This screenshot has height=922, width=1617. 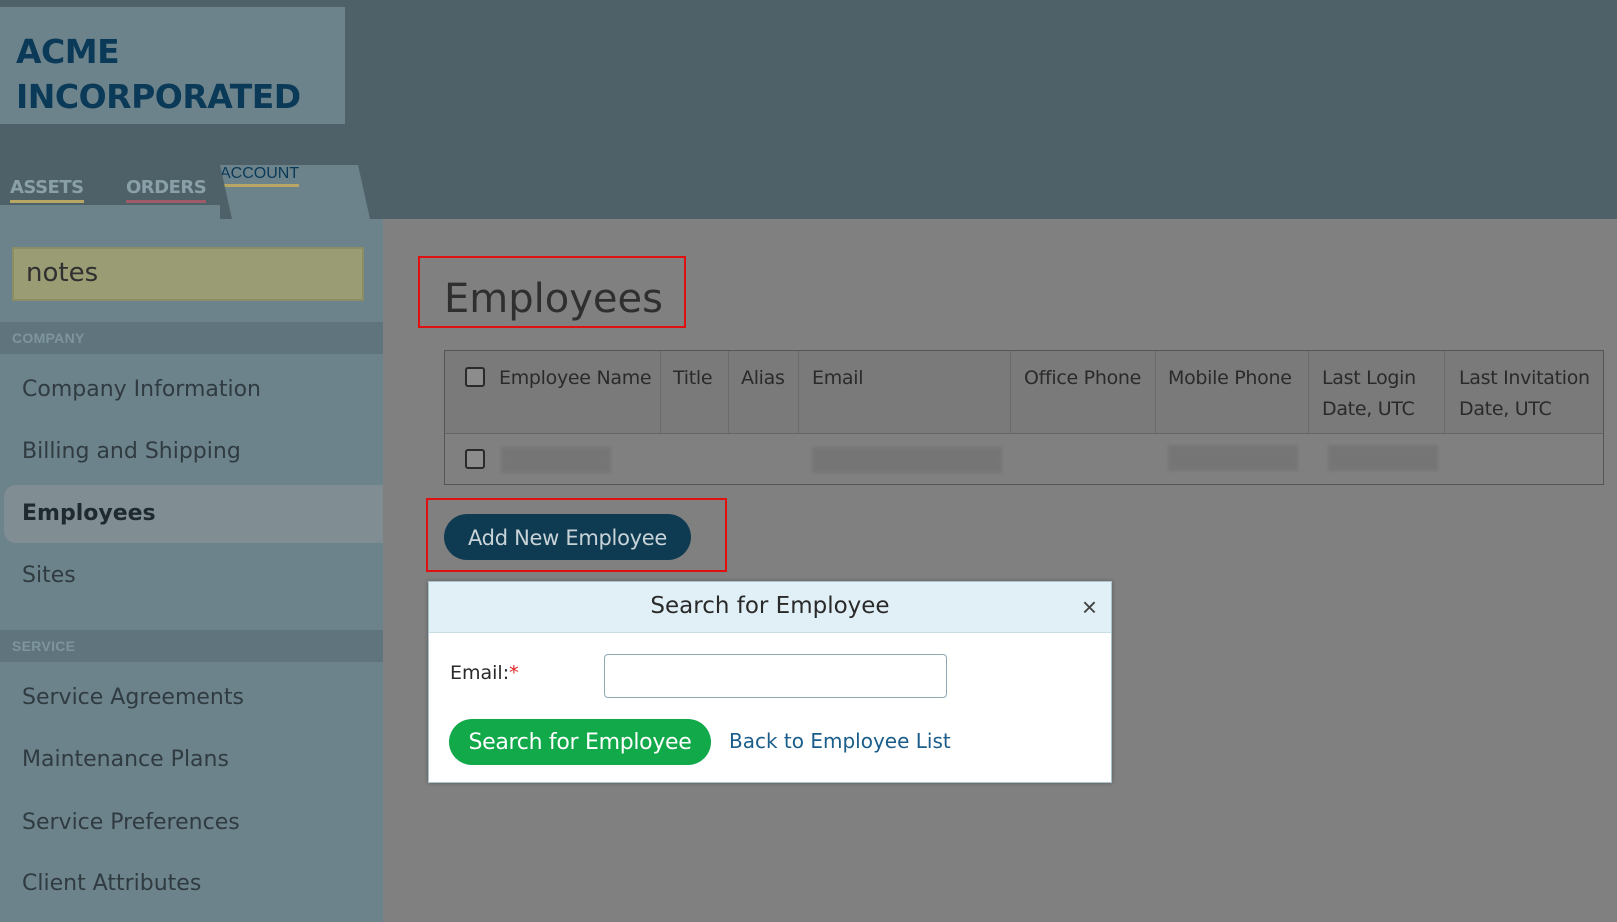 I want to click on dialog-title: Search for Employee, so click(x=770, y=606).